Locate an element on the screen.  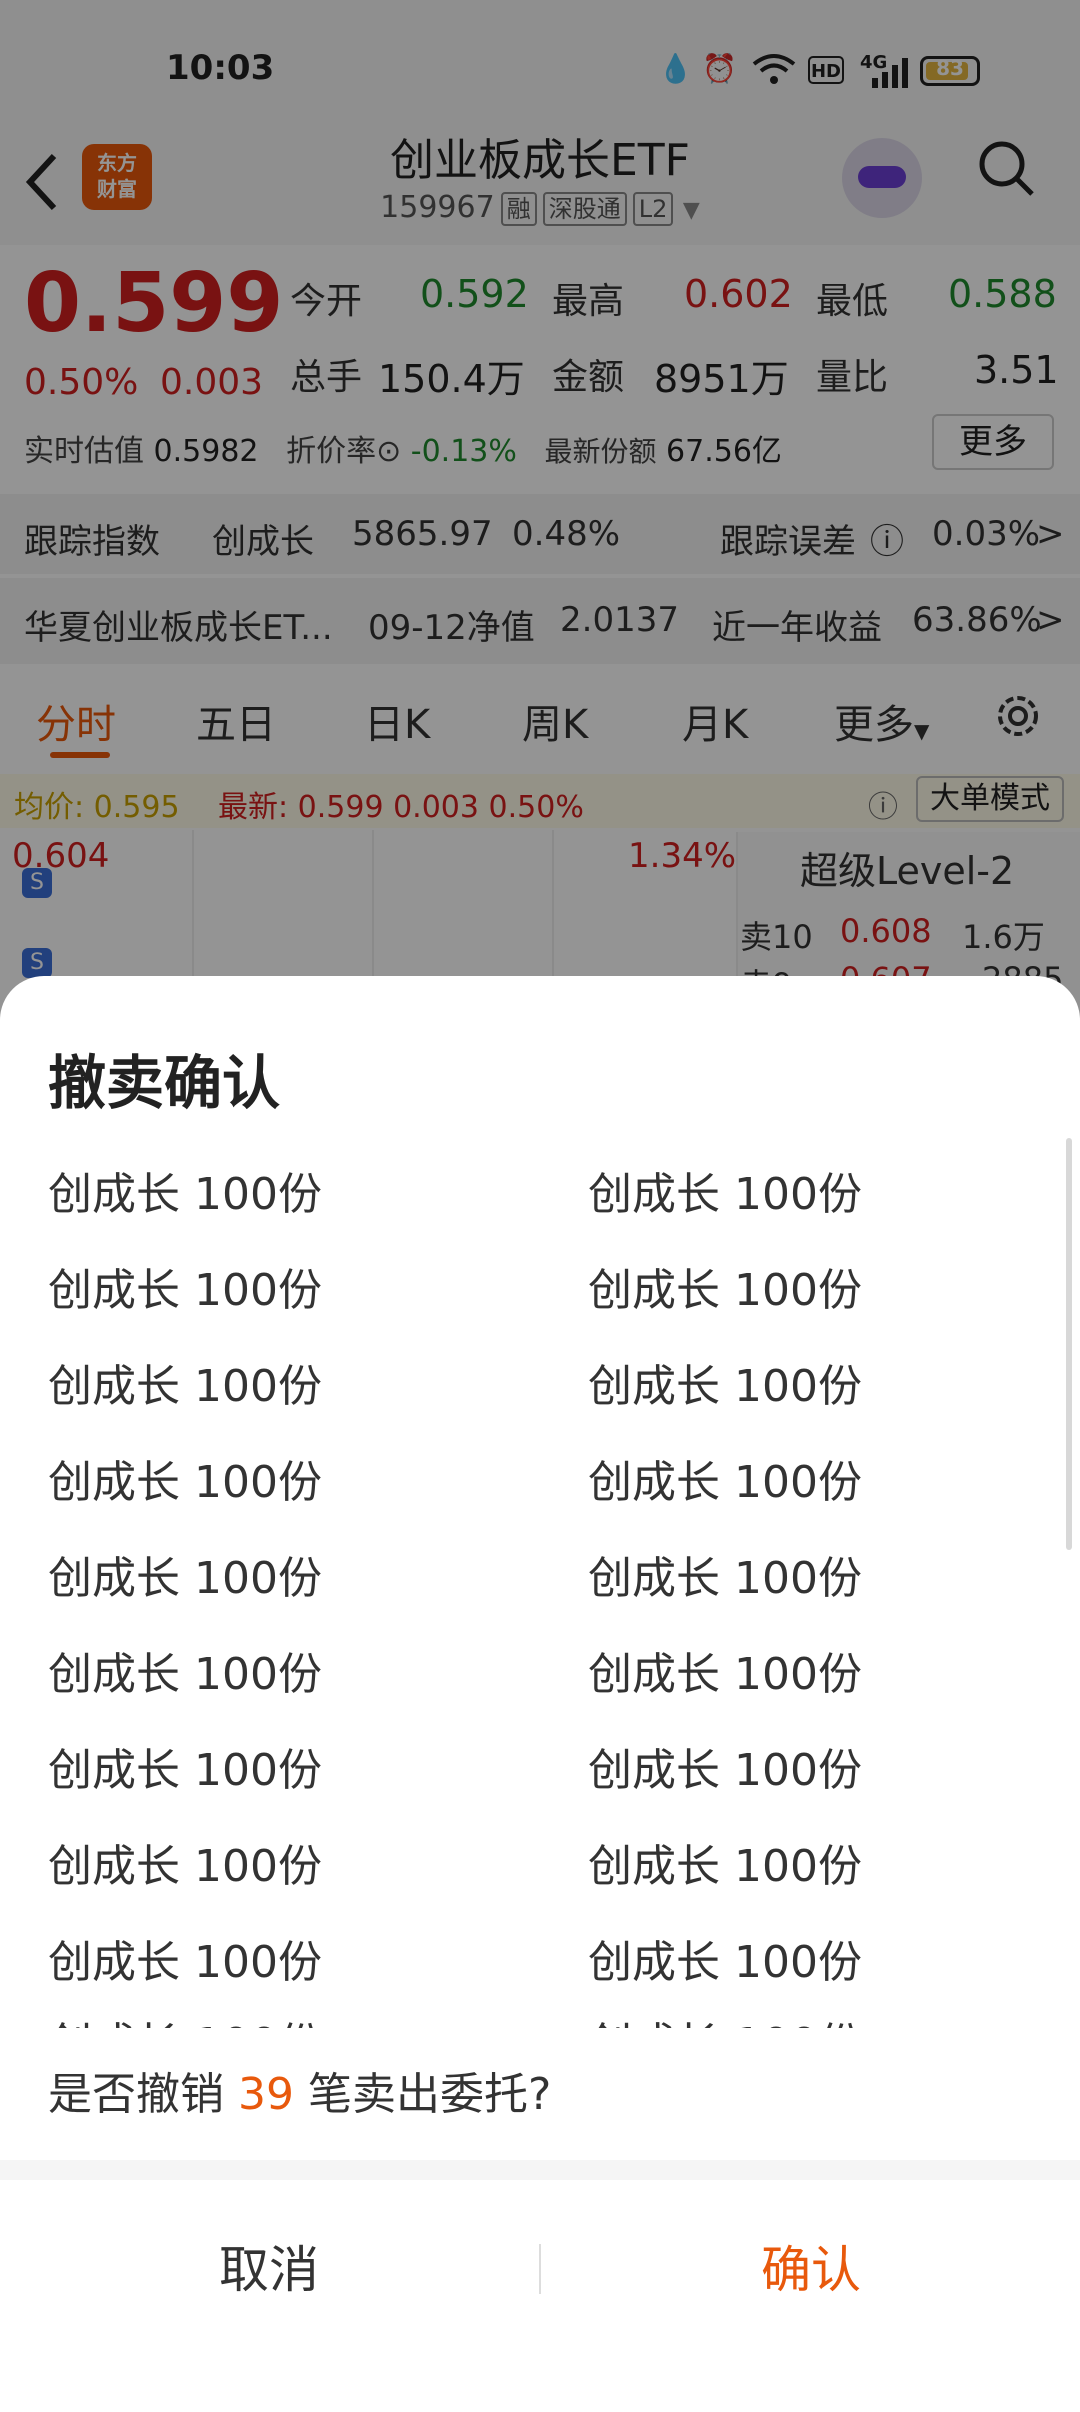
button-divider is located at coordinates (540, 2269).